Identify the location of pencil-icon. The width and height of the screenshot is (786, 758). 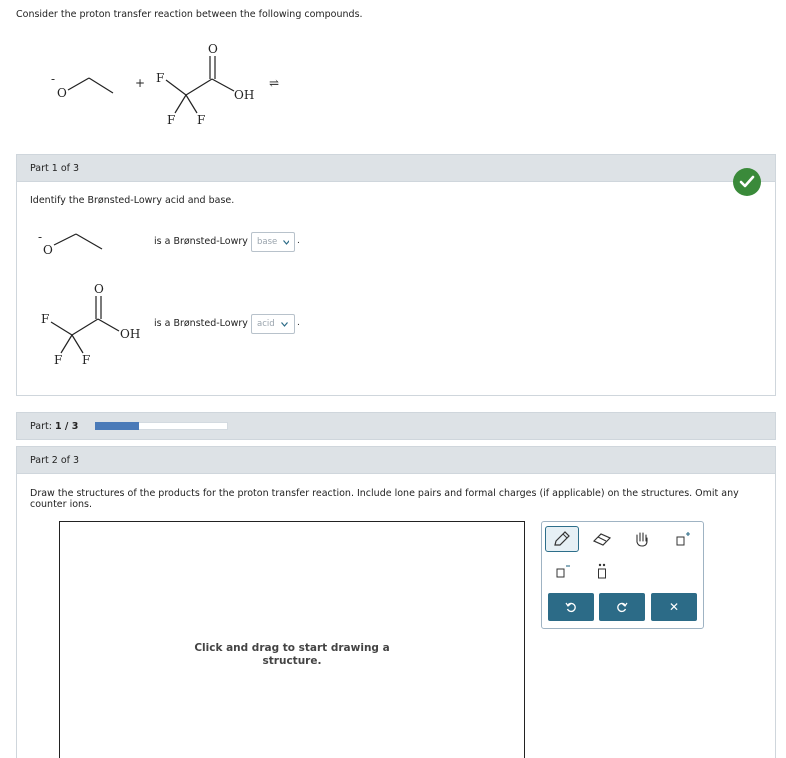
(562, 538).